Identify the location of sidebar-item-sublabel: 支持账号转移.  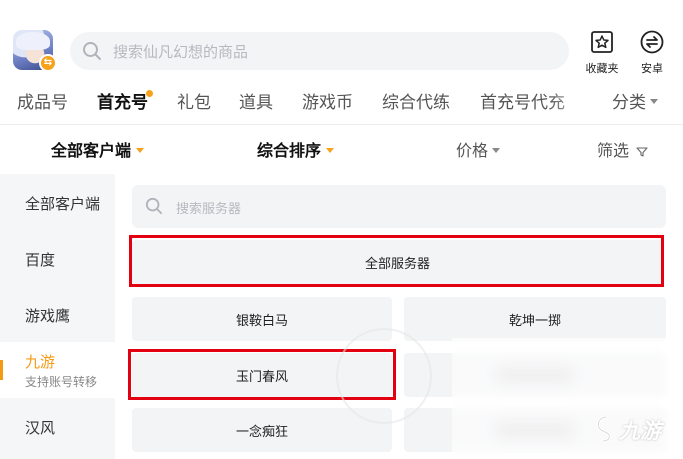
(61, 382).